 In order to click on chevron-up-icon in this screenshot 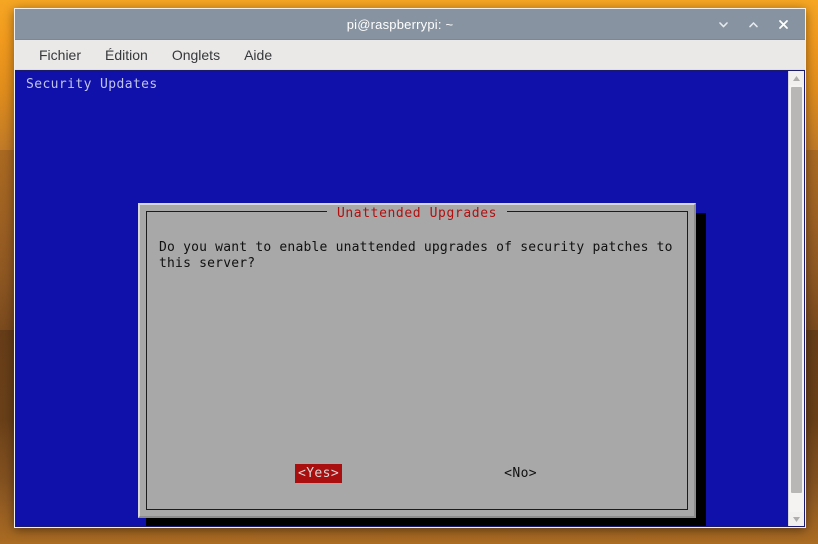, I will do `click(753, 24)`.